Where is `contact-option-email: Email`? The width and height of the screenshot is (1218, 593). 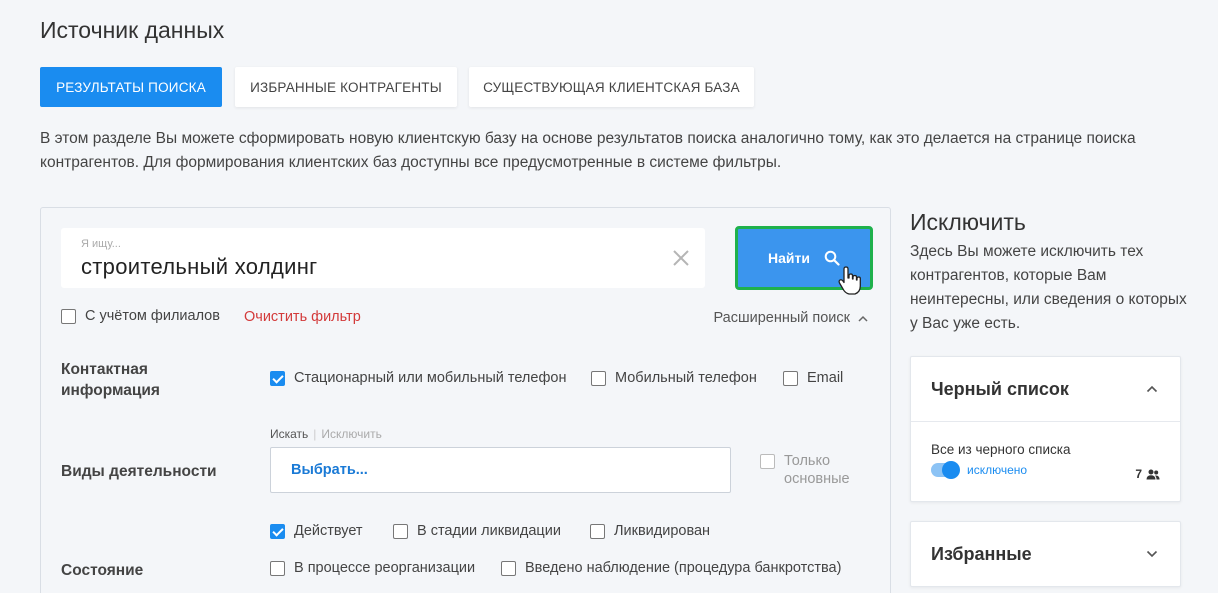
contact-option-email: Email is located at coordinates (813, 378).